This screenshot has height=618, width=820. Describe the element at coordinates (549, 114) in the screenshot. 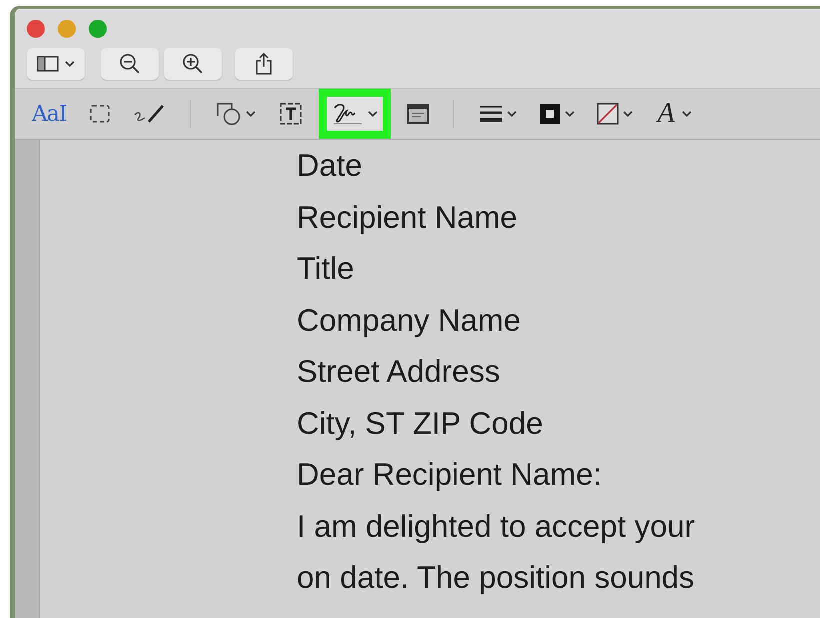

I see `border-color-icon` at that location.